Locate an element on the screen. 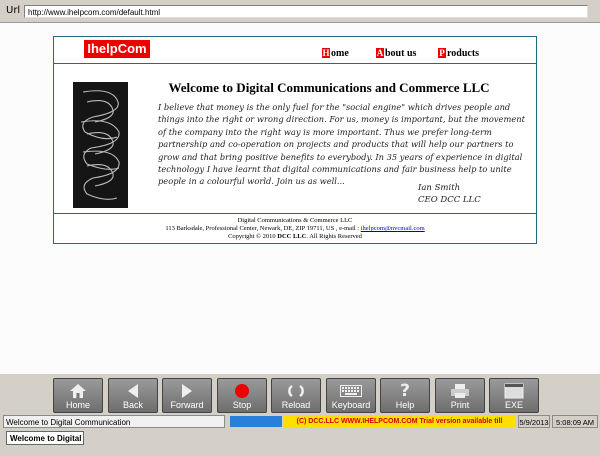 The width and height of the screenshot is (600, 456). taskbar-window-button: Welcome to Digital C is located at coordinates (45, 438).